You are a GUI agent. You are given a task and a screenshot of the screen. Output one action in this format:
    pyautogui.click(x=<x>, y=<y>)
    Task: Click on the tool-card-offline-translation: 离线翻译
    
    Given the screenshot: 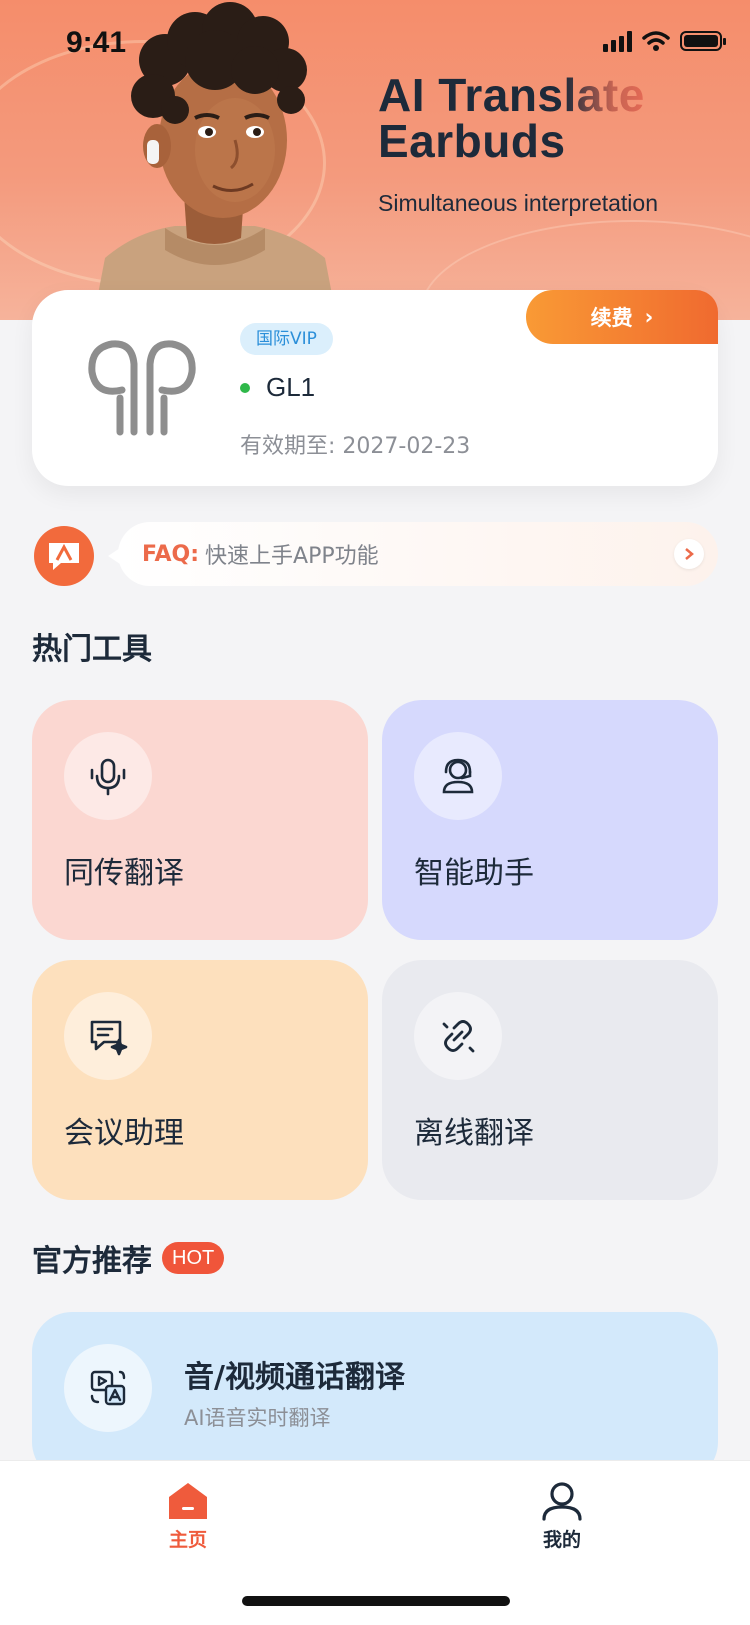 What is the action you would take?
    pyautogui.click(x=550, y=1080)
    